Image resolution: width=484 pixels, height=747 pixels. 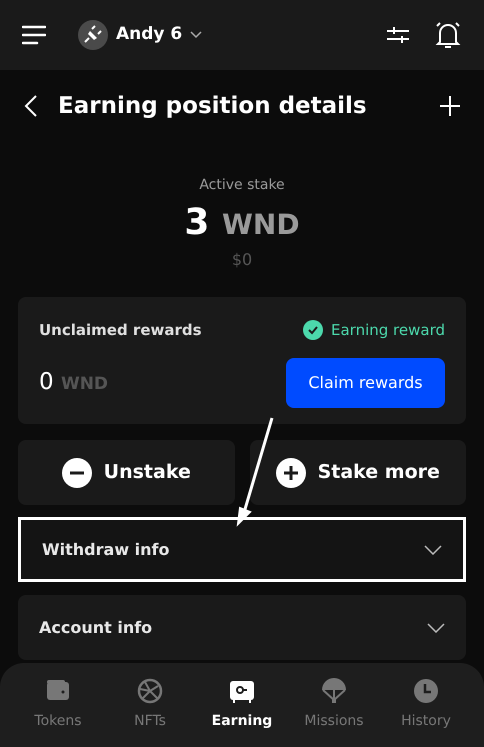 I want to click on page-title: Earning position details, so click(x=212, y=106).